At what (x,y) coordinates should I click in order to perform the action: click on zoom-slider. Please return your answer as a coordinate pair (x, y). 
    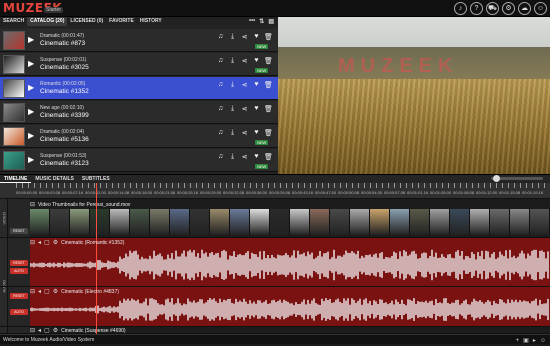
    Looking at the image, I should click on (517, 178).